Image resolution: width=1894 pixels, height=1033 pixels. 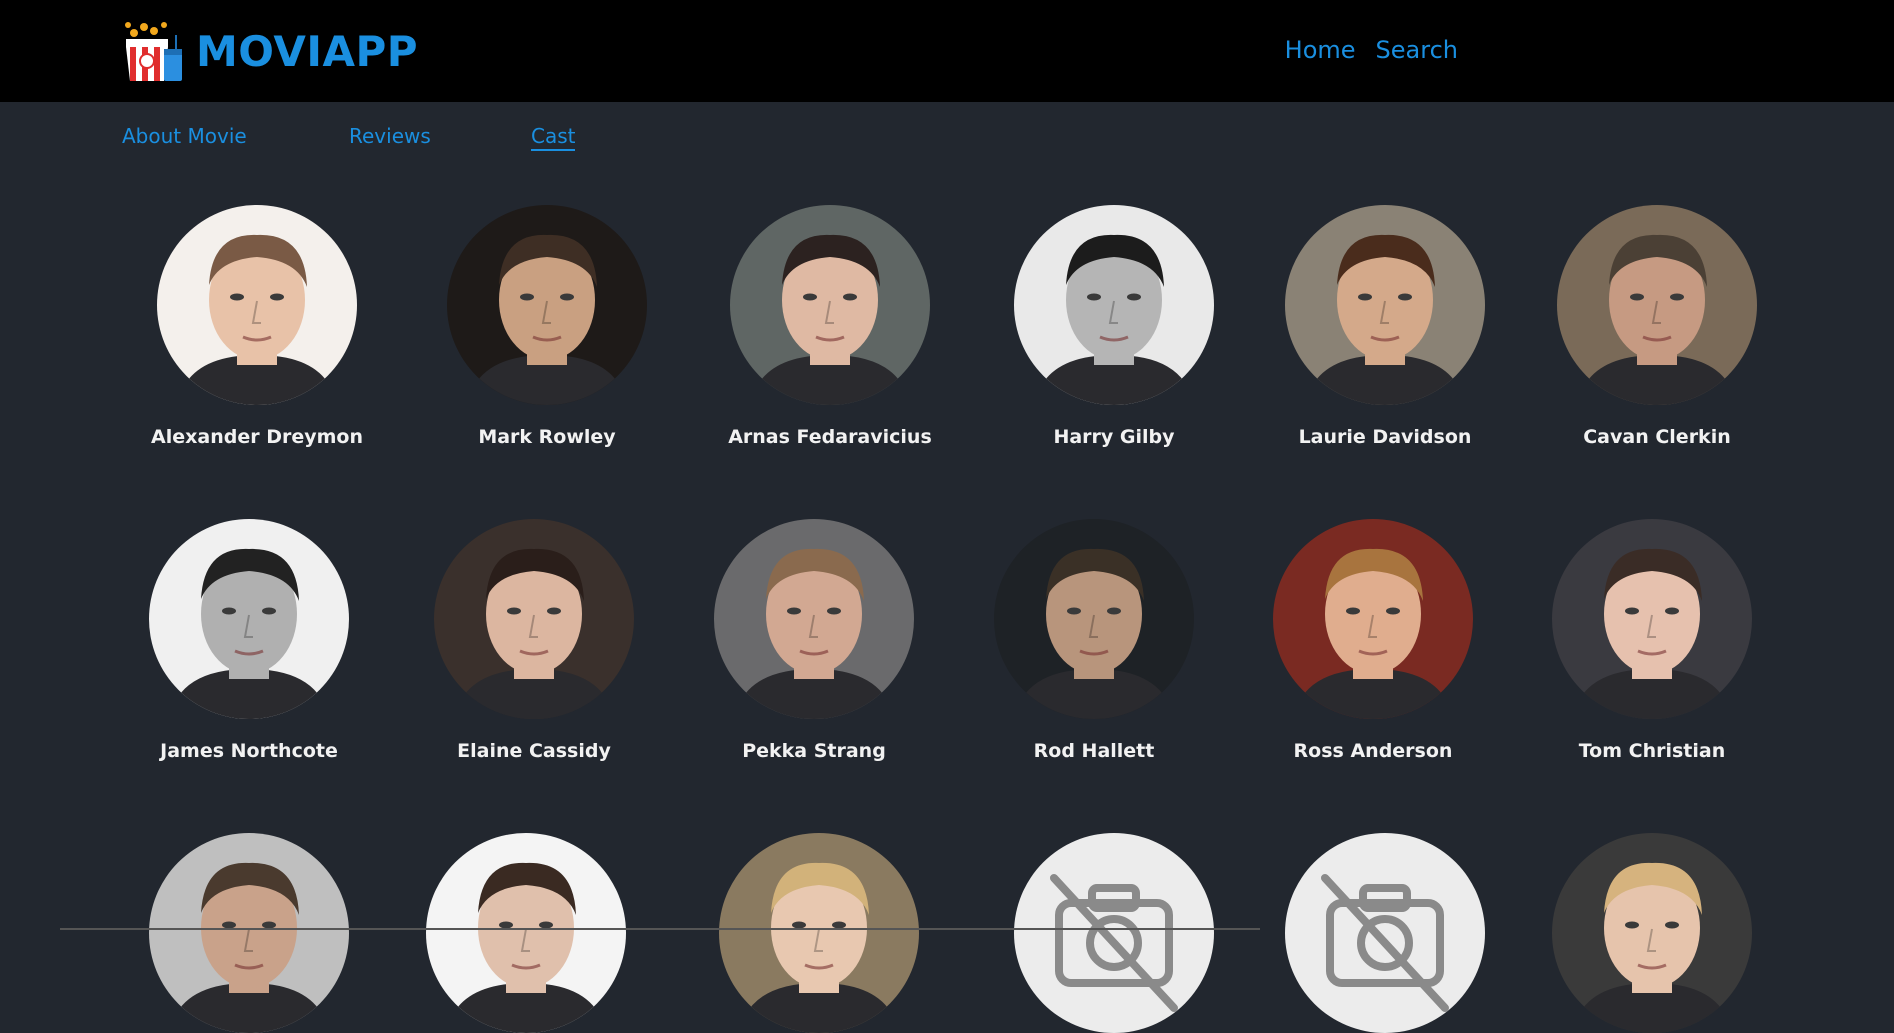 What do you see at coordinates (249, 751) in the screenshot?
I see `cast-name: James Northcote` at bounding box center [249, 751].